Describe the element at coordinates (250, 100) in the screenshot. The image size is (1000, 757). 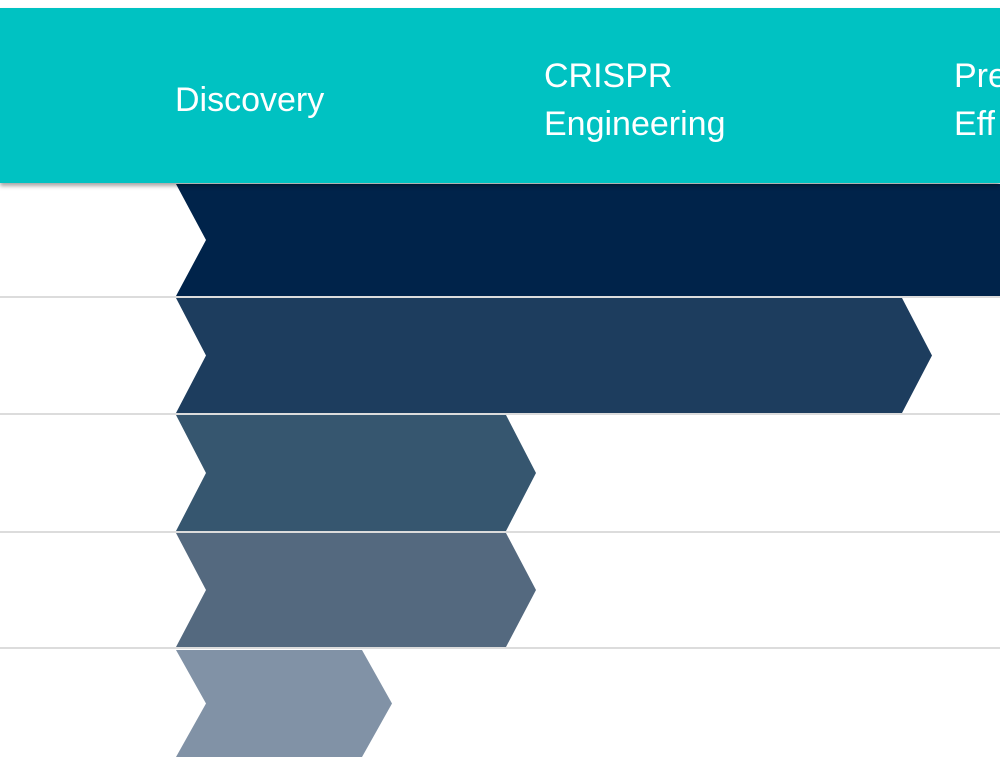
I see `stage-label-discovery: Discovery` at that location.